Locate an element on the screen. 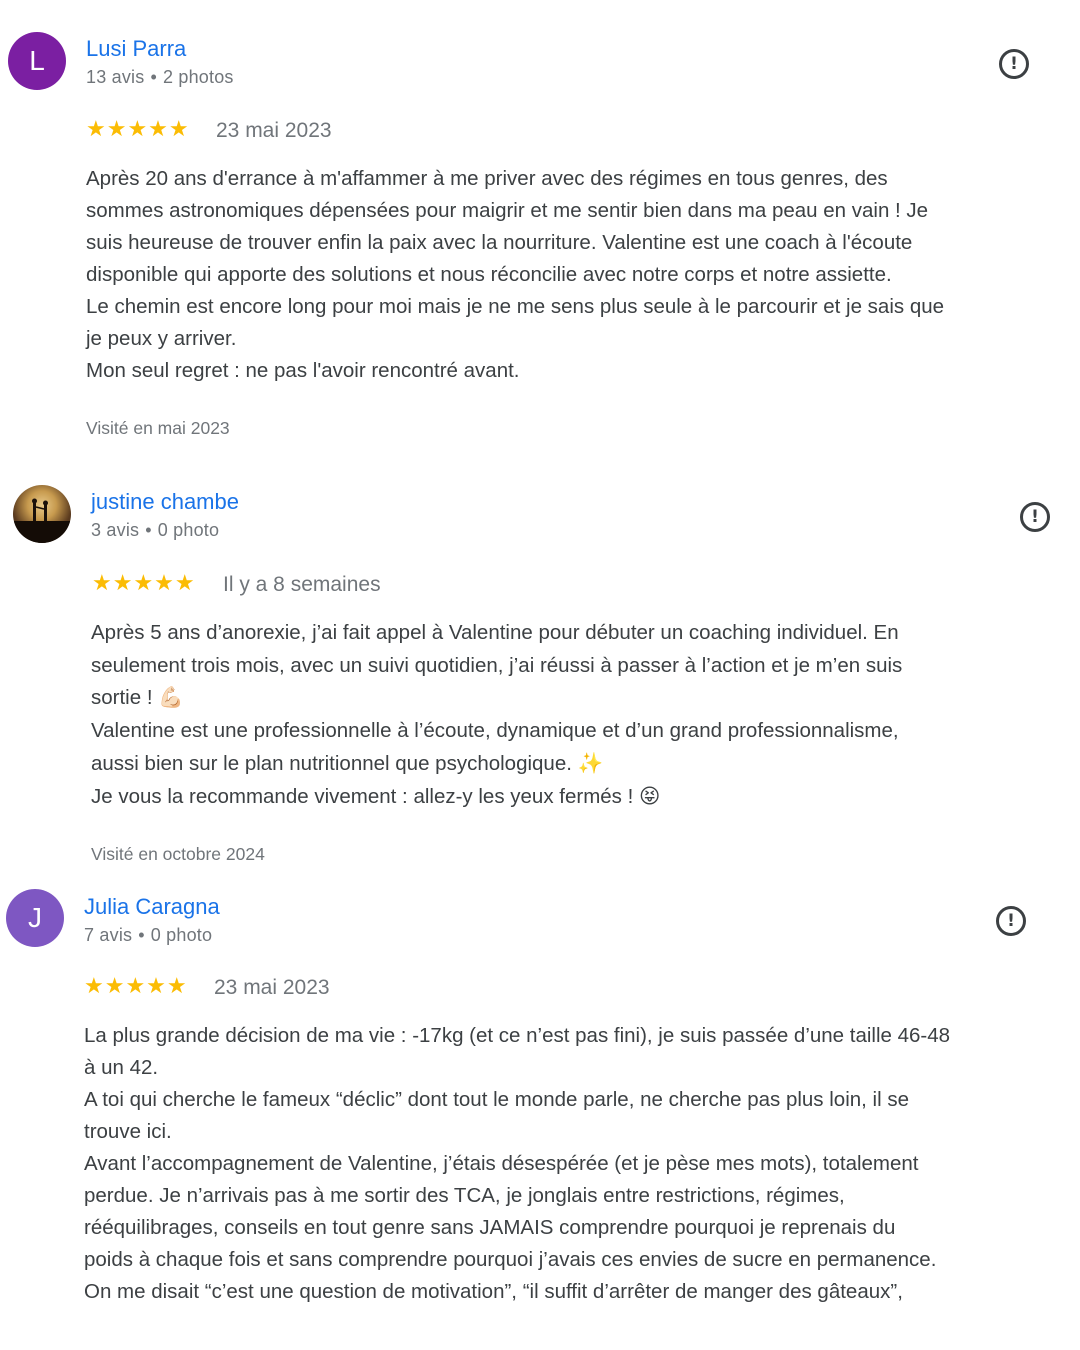 The width and height of the screenshot is (1080, 1350). review-text-line: je peux y arriver. is located at coordinates (161, 338).